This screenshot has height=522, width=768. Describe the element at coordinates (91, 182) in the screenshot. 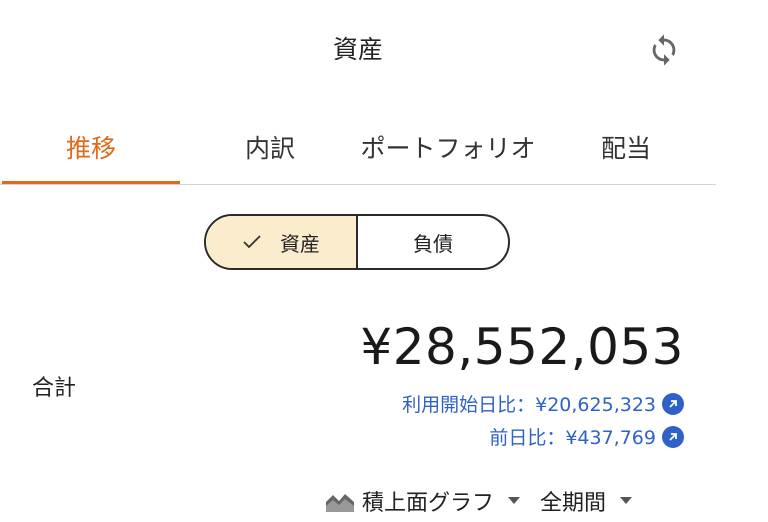

I see `active-tab-indicator` at that location.